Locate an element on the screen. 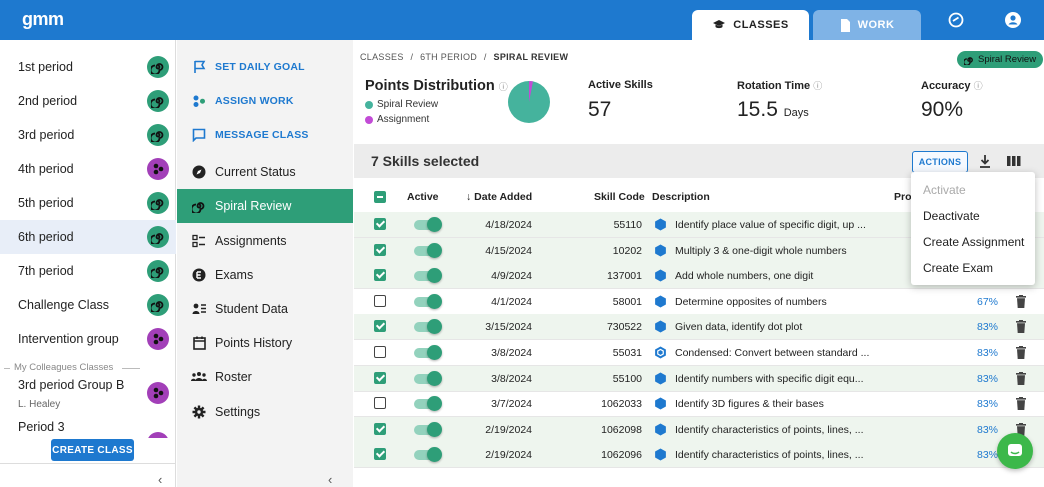  chat-button is located at coordinates (1015, 451).